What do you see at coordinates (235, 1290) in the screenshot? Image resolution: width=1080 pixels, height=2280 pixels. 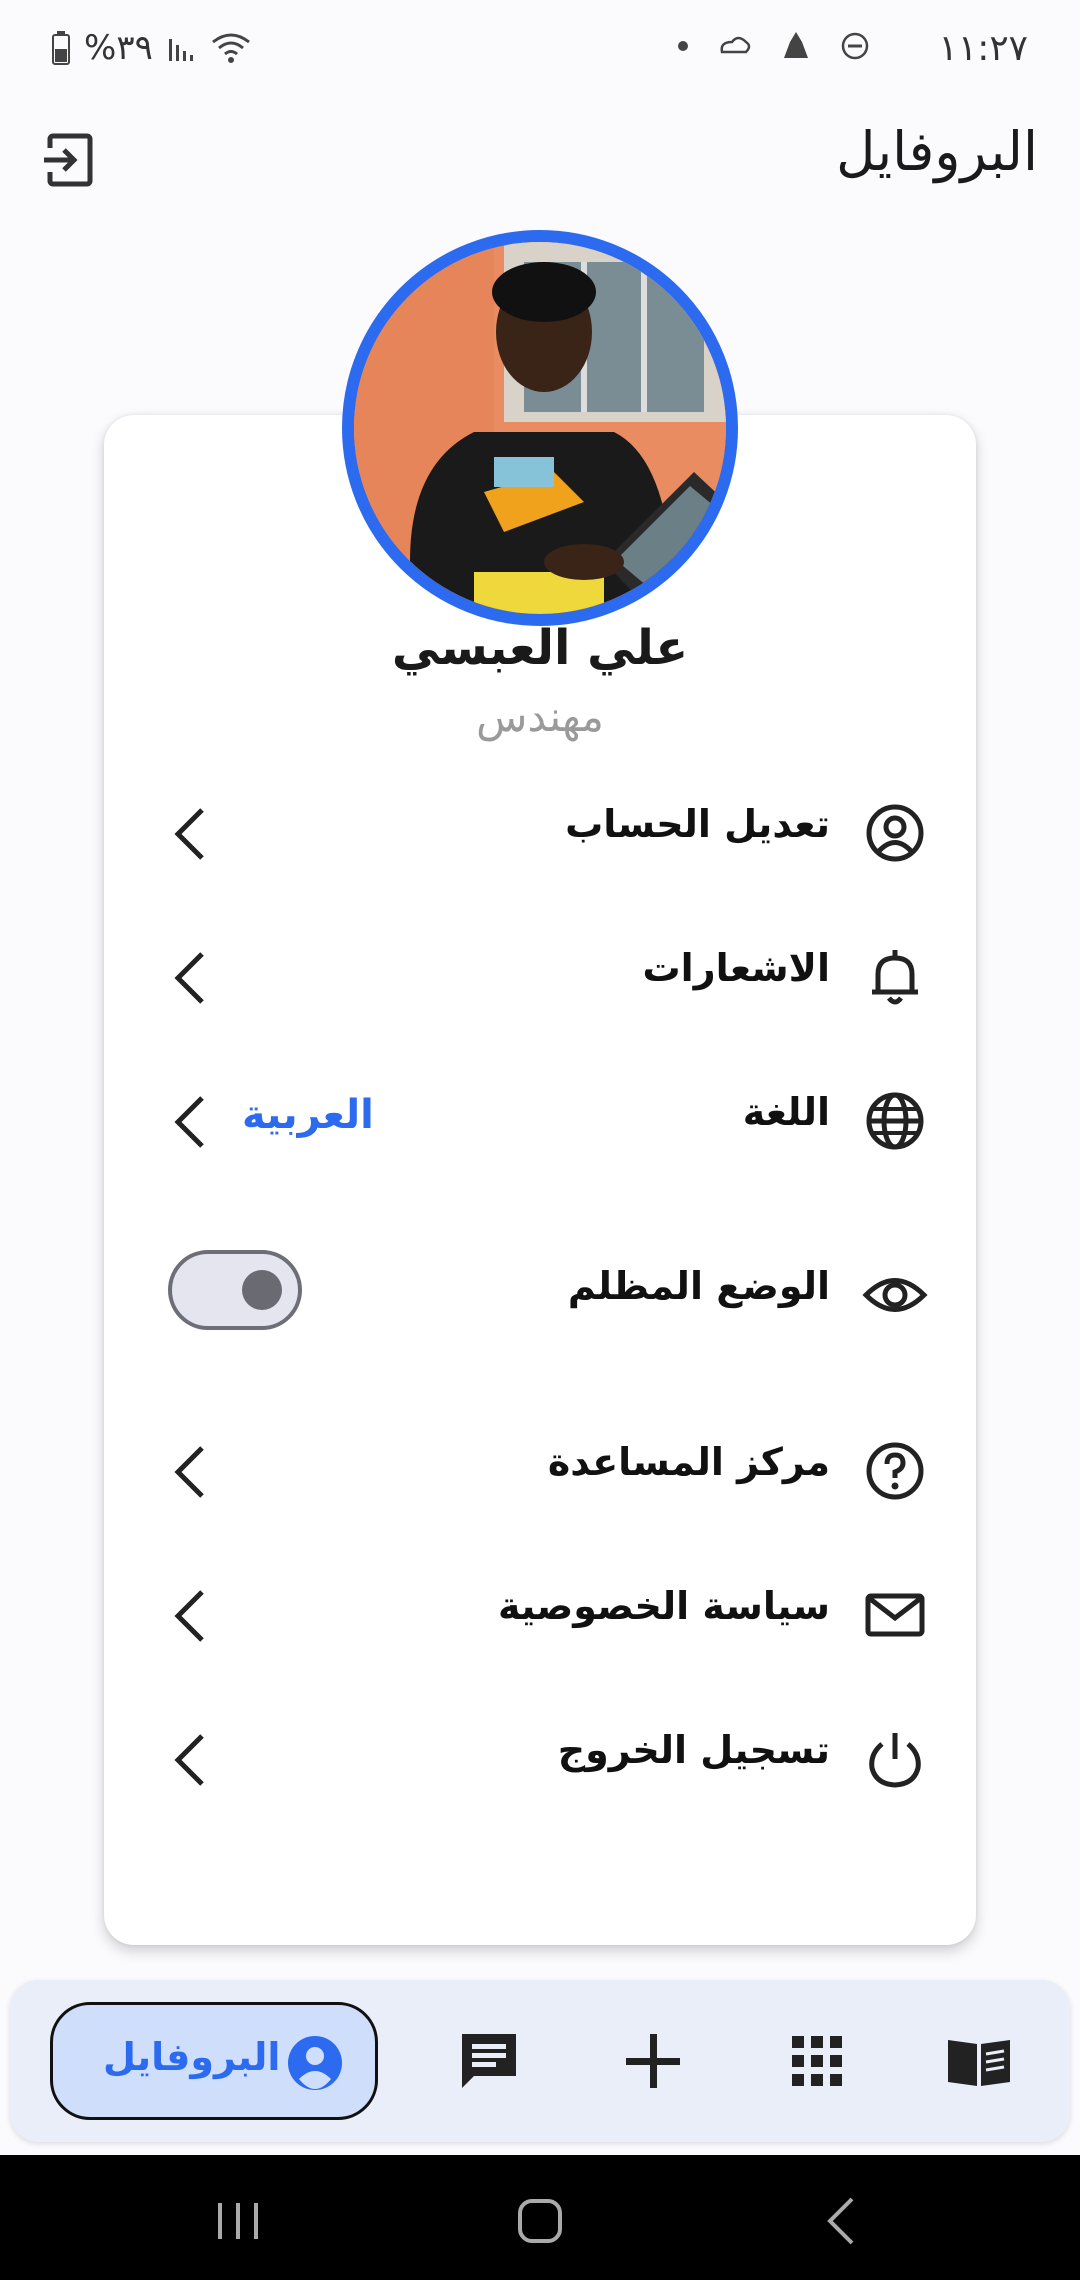 I see `dark-mode-toggle` at bounding box center [235, 1290].